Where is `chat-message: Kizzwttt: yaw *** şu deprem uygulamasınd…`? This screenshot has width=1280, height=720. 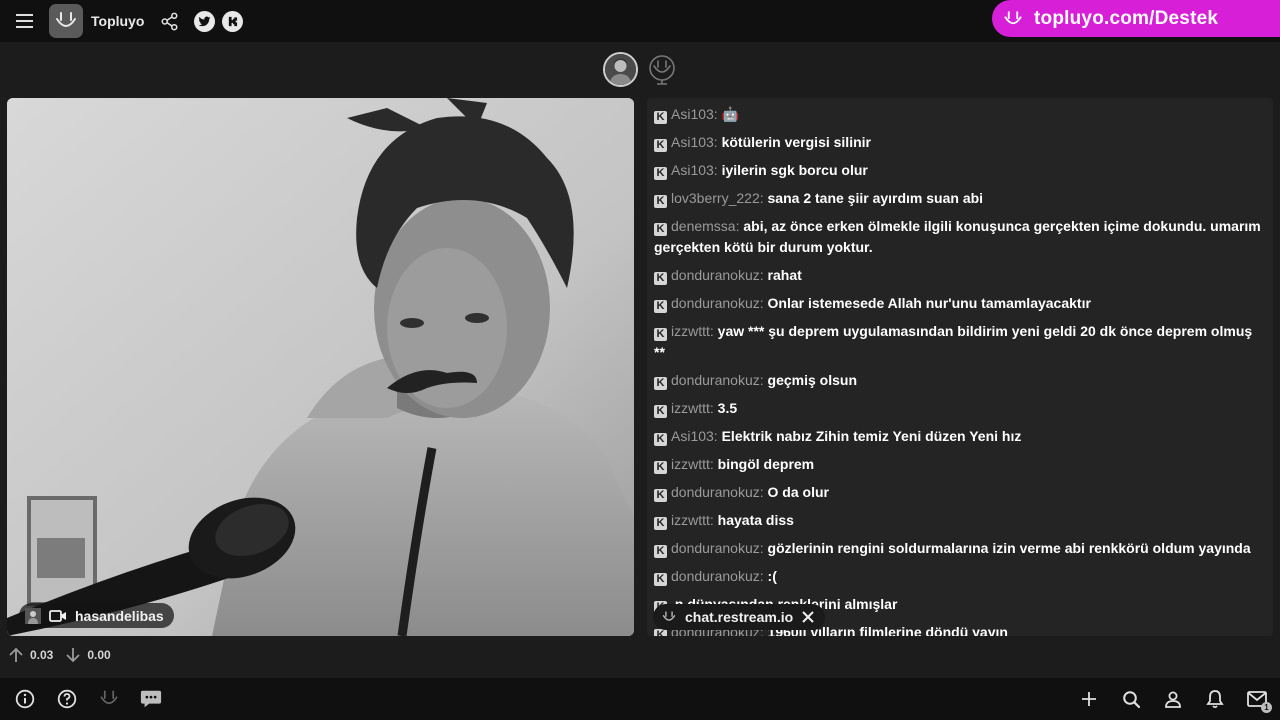
chat-message: Kizzwttt: yaw *** şu deprem uygulamasınd… is located at coordinates (959, 342).